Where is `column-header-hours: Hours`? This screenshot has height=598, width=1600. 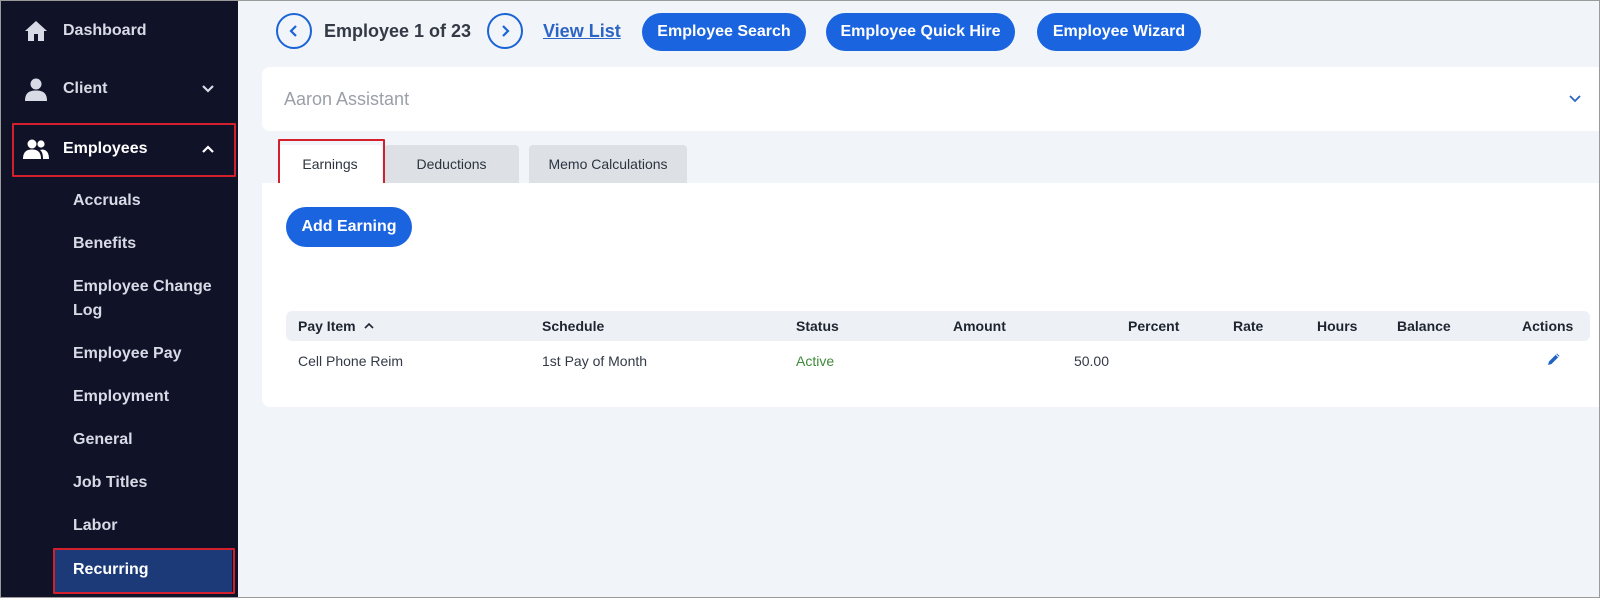
column-header-hours: Hours is located at coordinates (1337, 326).